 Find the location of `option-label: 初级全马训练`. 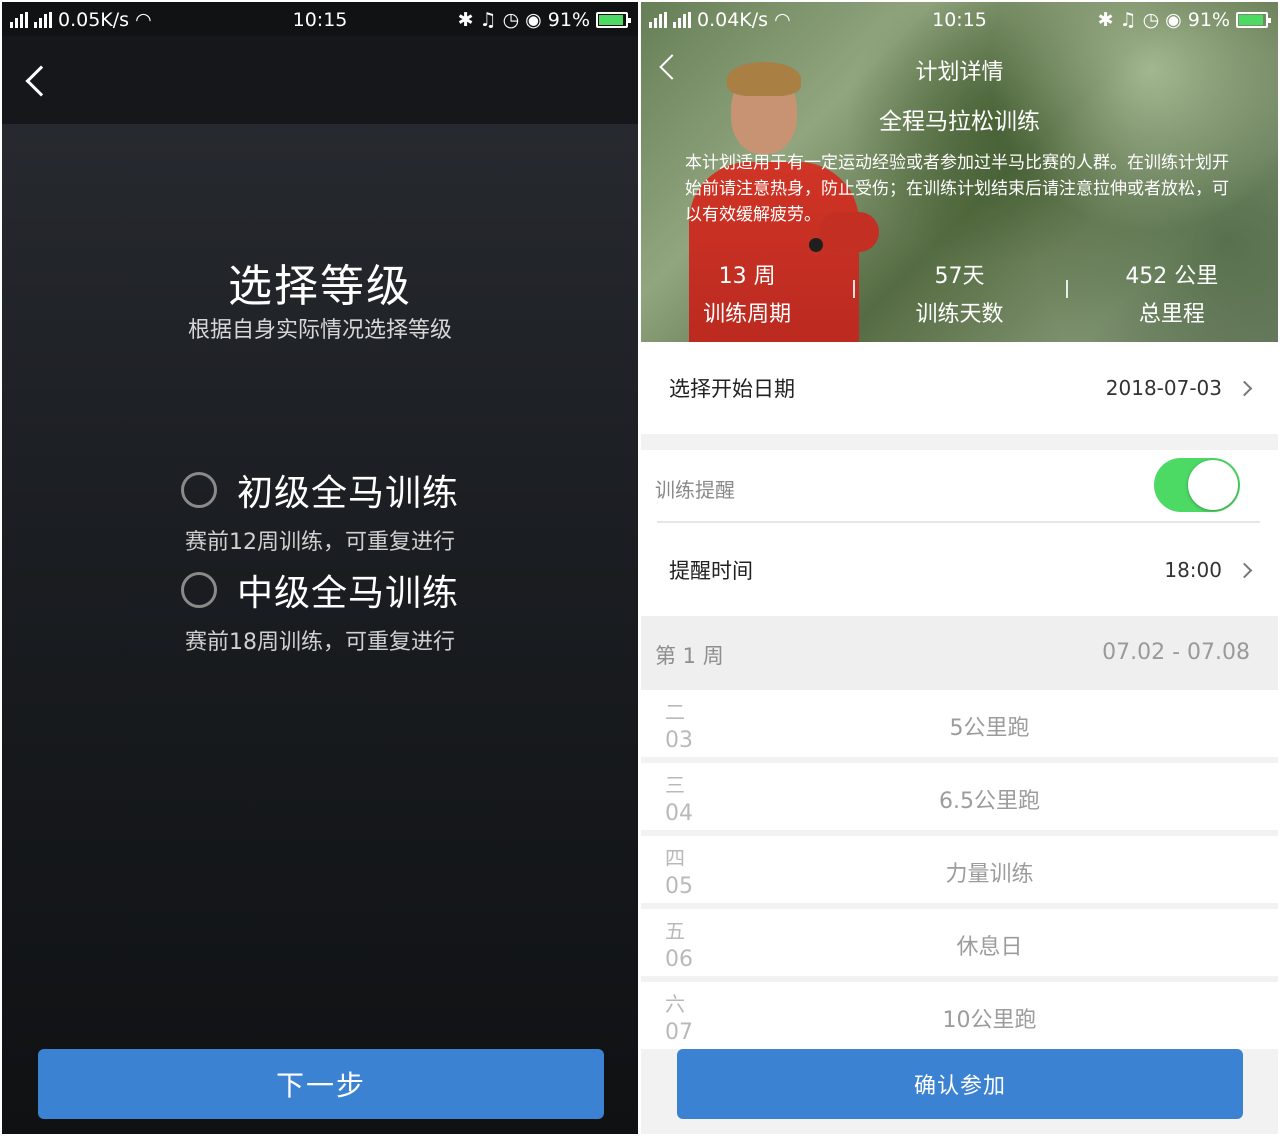

option-label: 初级全马训练 is located at coordinates (347, 493).